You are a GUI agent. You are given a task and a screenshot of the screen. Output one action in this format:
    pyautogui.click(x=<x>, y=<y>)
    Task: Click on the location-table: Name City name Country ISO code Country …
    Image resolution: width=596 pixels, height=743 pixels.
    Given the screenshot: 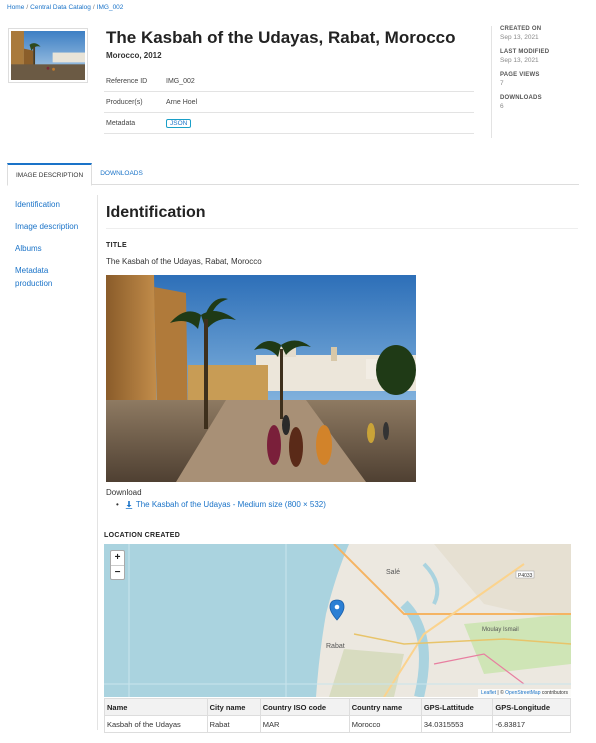 What is the action you would take?
    pyautogui.click(x=337, y=715)
    